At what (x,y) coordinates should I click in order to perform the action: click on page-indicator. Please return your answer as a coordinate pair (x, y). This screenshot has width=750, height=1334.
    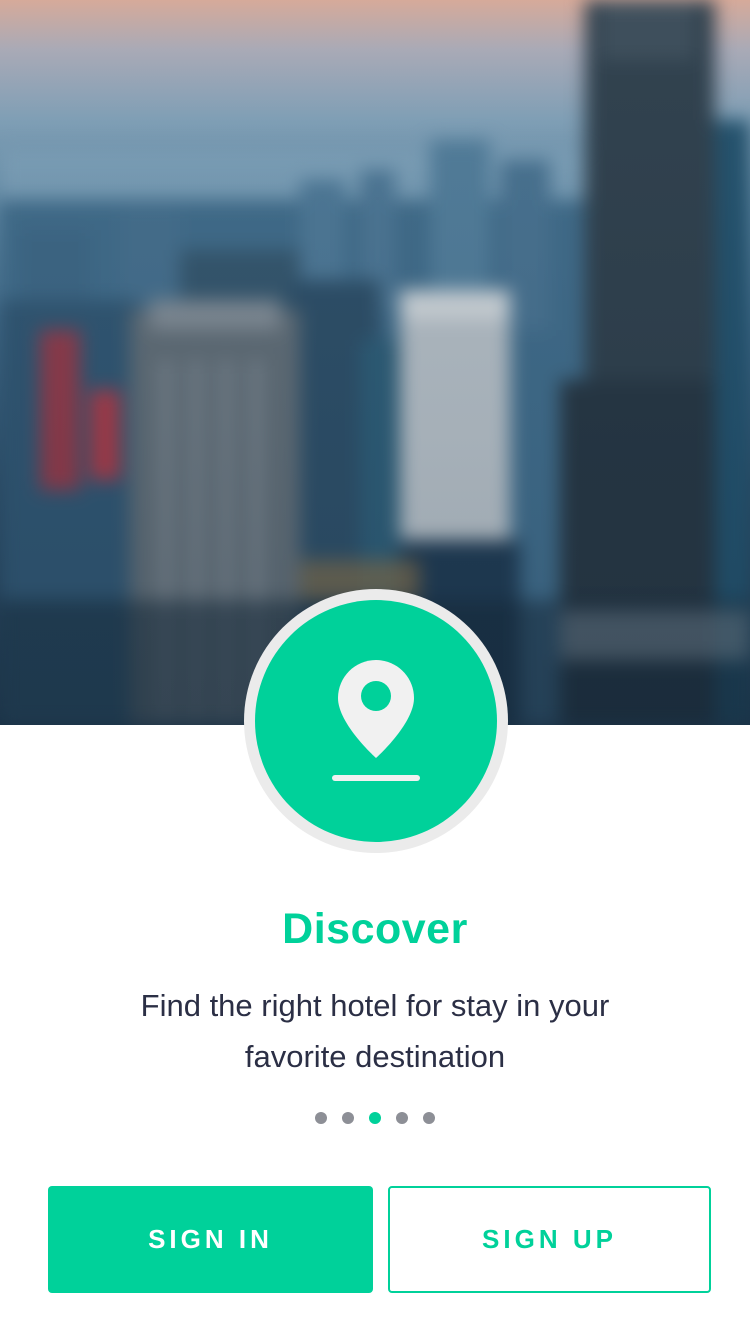
    Looking at the image, I should click on (375, 1118).